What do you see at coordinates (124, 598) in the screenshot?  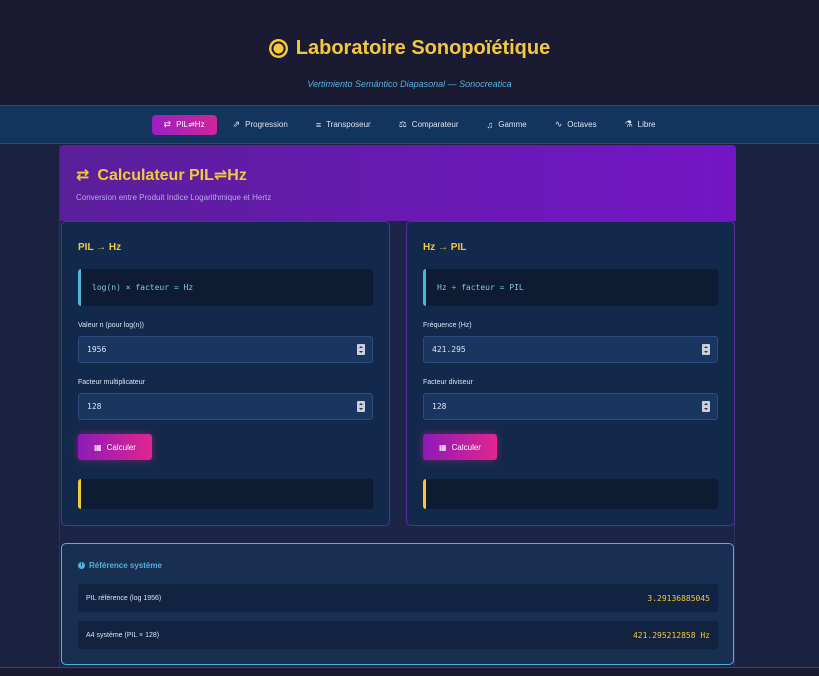 I see `reference-label: PIL référence (log 1956)` at bounding box center [124, 598].